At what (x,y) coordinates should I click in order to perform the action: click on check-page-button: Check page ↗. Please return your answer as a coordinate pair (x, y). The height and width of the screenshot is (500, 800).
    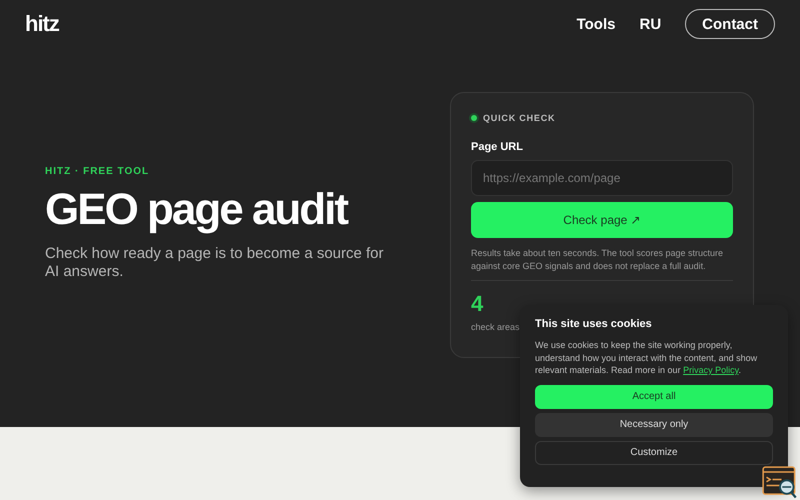
    Looking at the image, I should click on (602, 220).